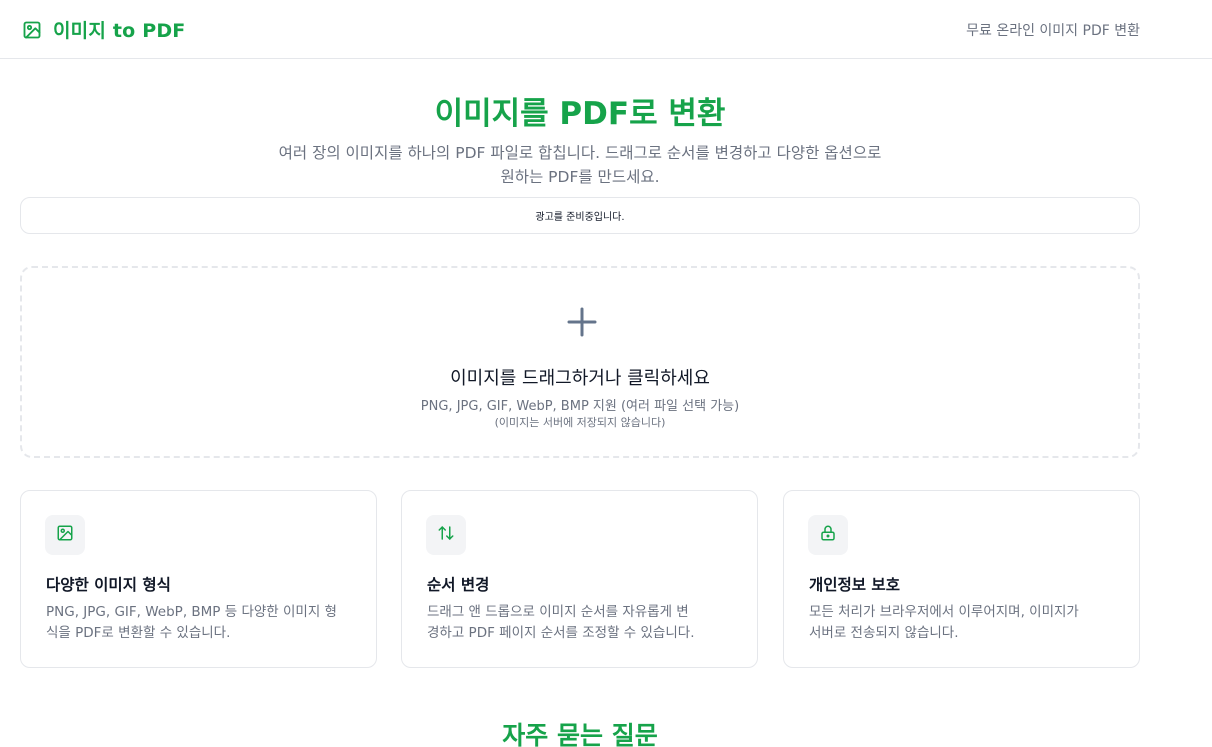  What do you see at coordinates (580, 114) in the screenshot?
I see `page-title: 이미지를 PDF로 변환` at bounding box center [580, 114].